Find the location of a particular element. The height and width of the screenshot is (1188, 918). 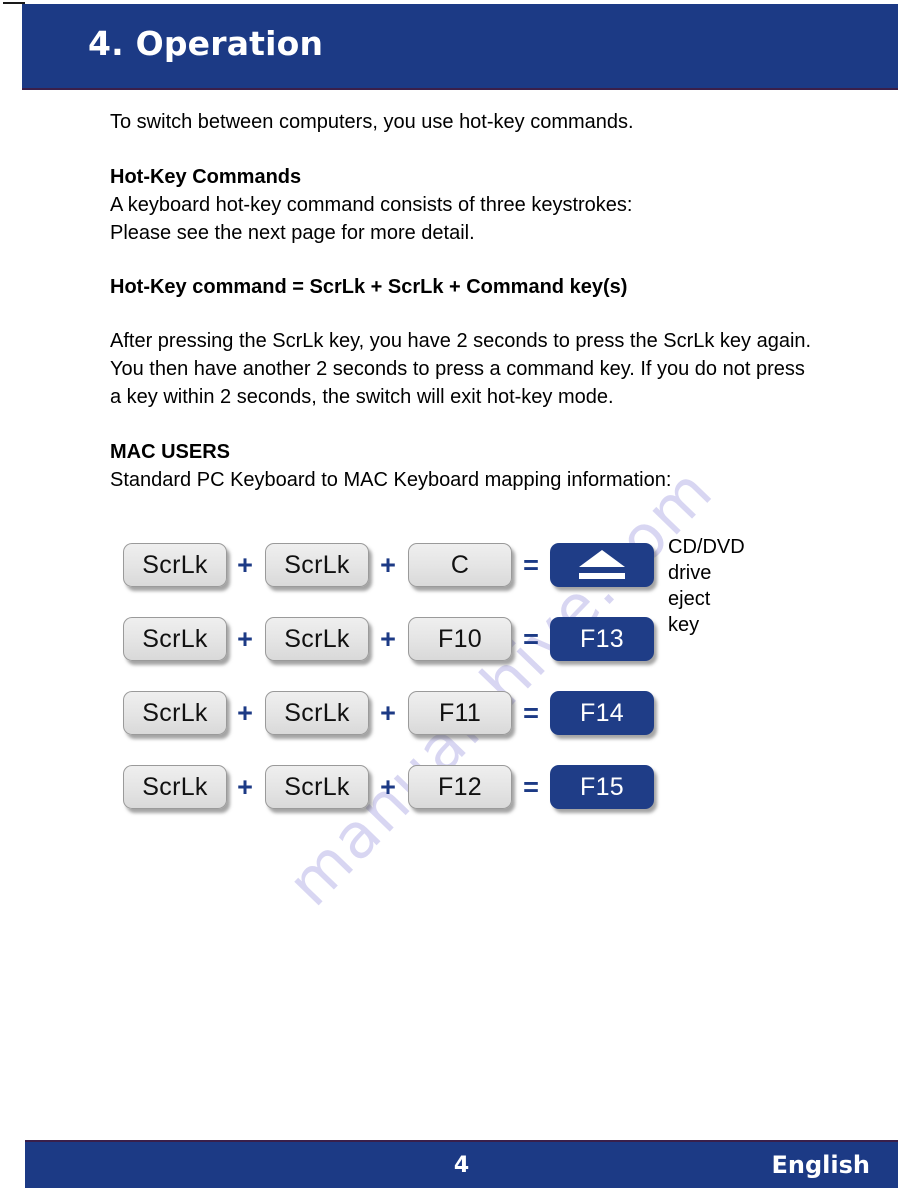

page-footer-banner: 4 English is located at coordinates (461, 1164).